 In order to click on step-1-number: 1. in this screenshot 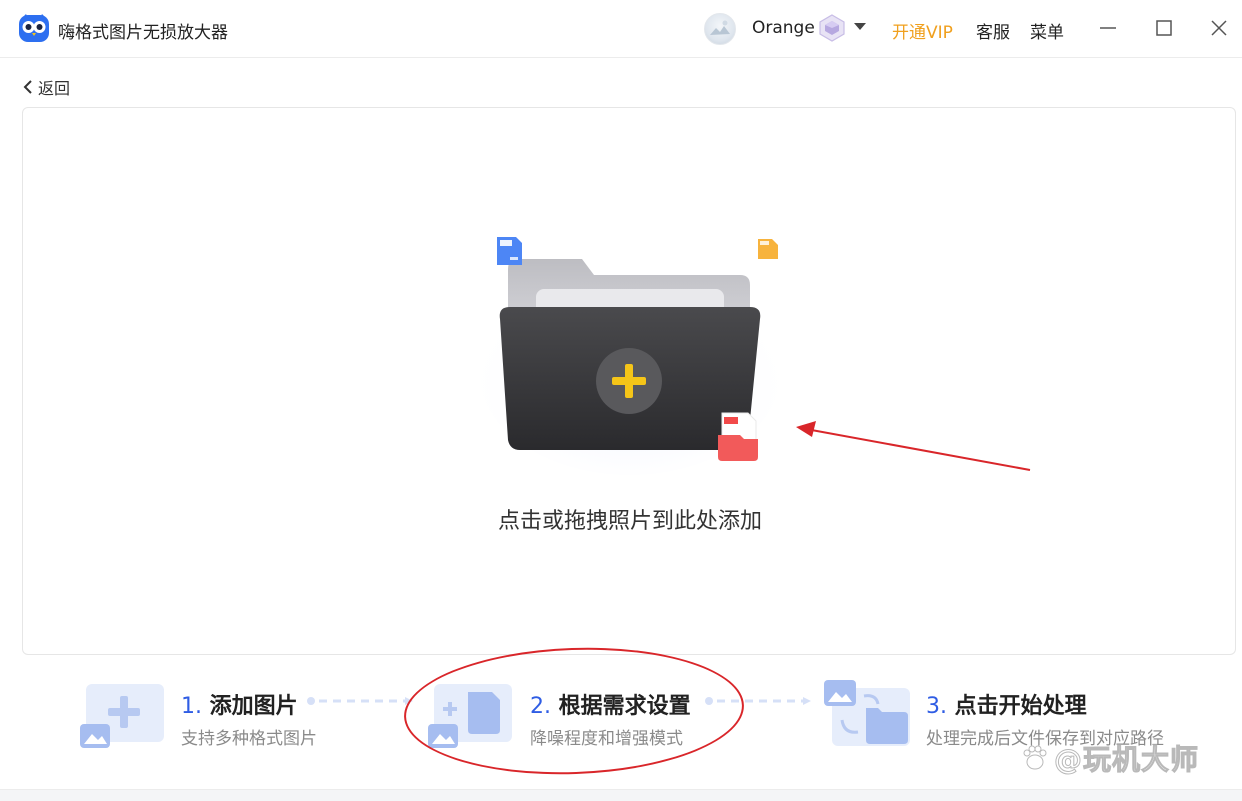, I will do `click(191, 706)`.